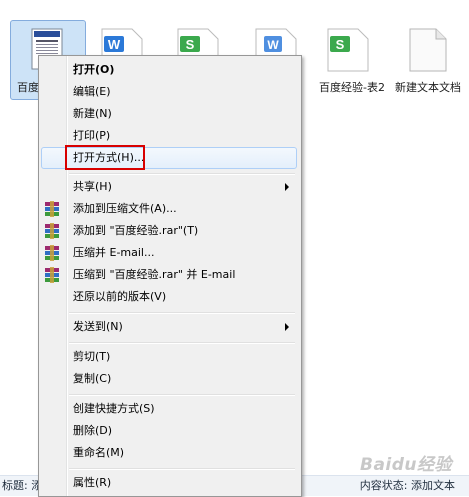  What do you see at coordinates (169, 114) in the screenshot?
I see `menu-item-new: 新建(N)` at bounding box center [169, 114].